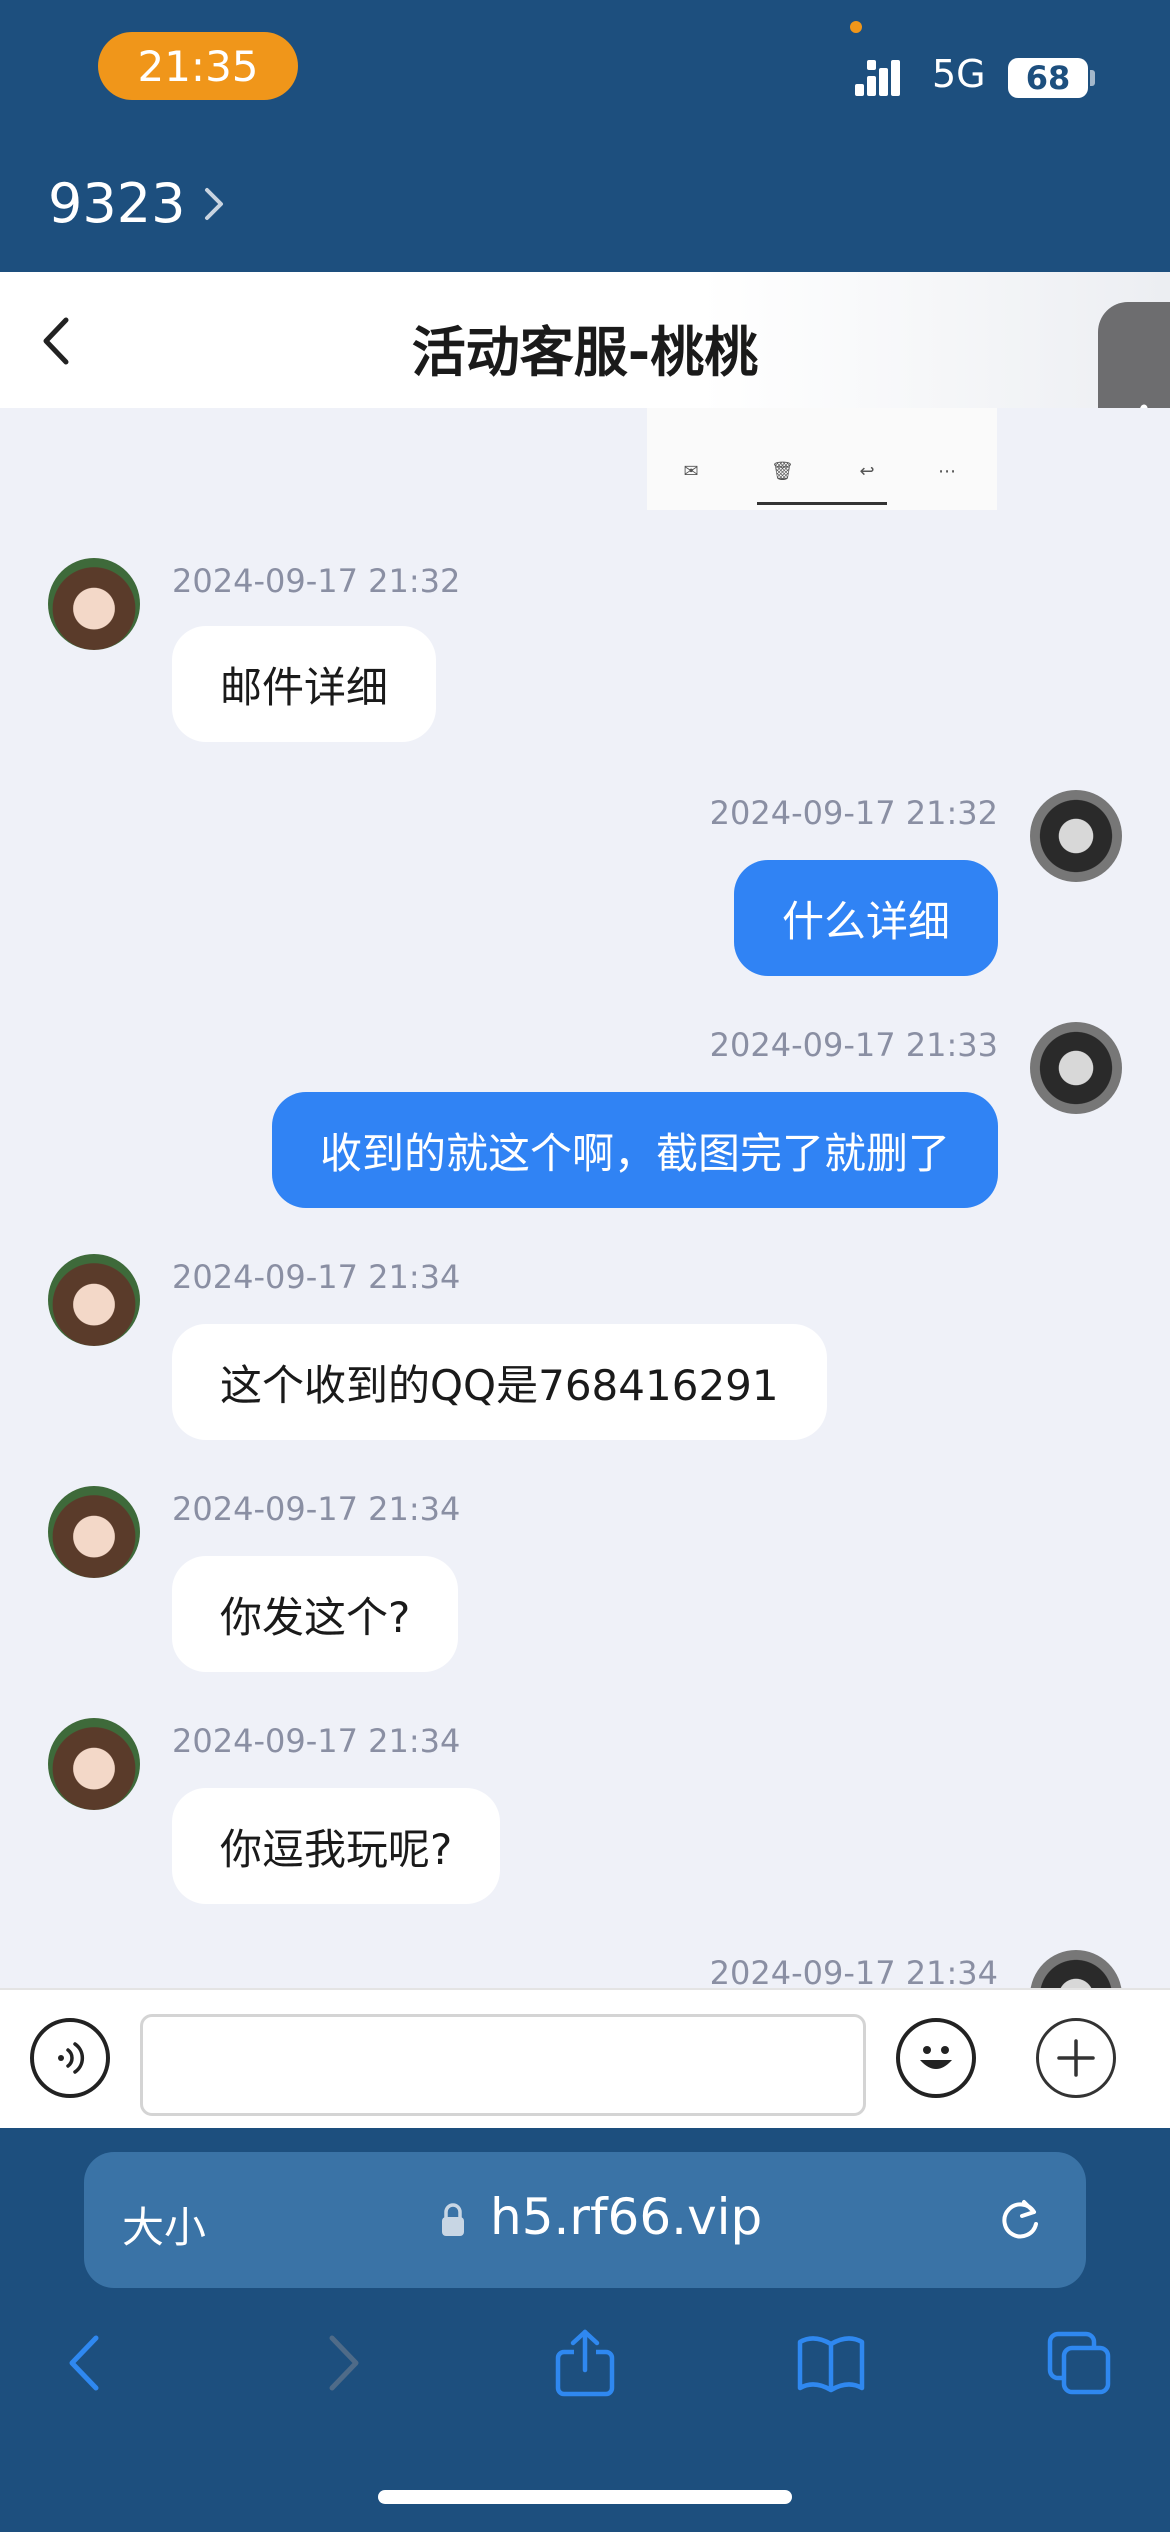  What do you see at coordinates (117, 203) in the screenshot?
I see `back-to-app-label: 9323` at bounding box center [117, 203].